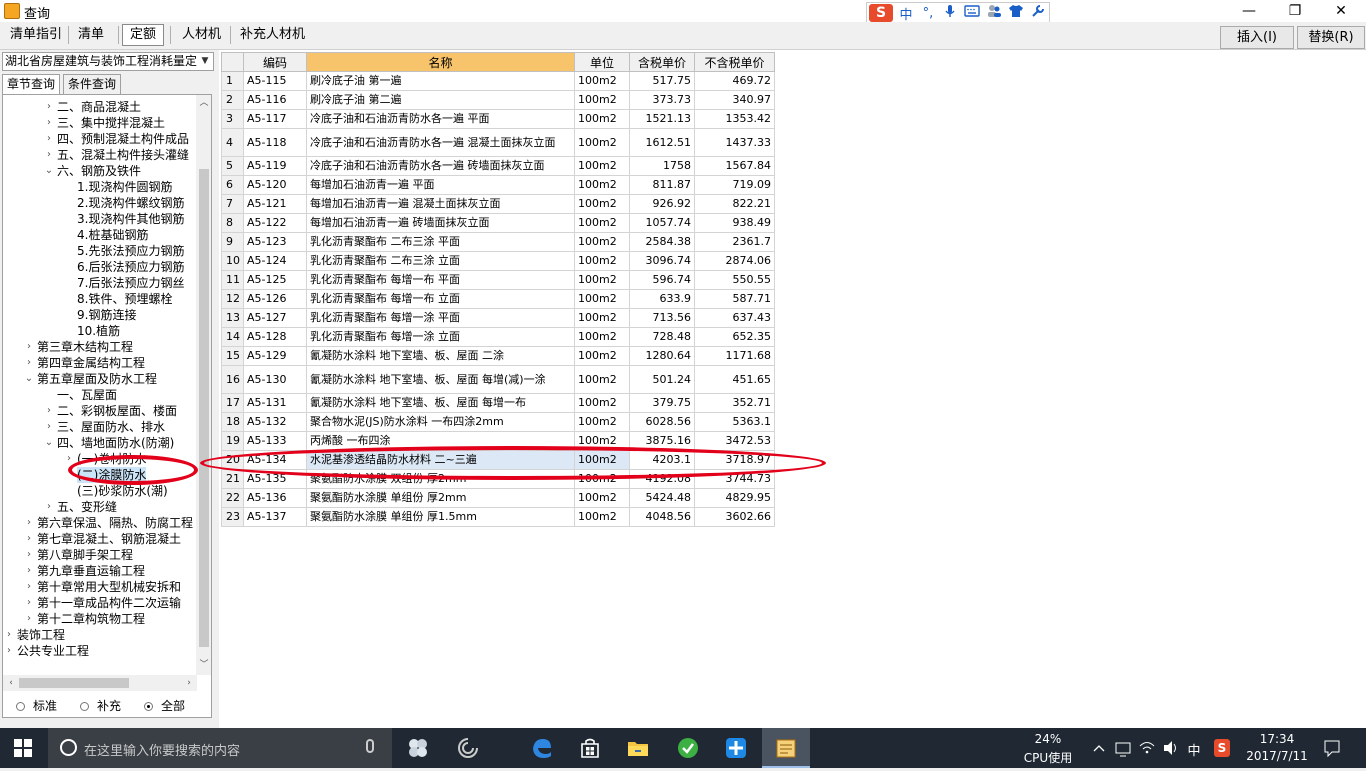 The height and width of the screenshot is (771, 1366). I want to click on row-number: 2, so click(232, 100).